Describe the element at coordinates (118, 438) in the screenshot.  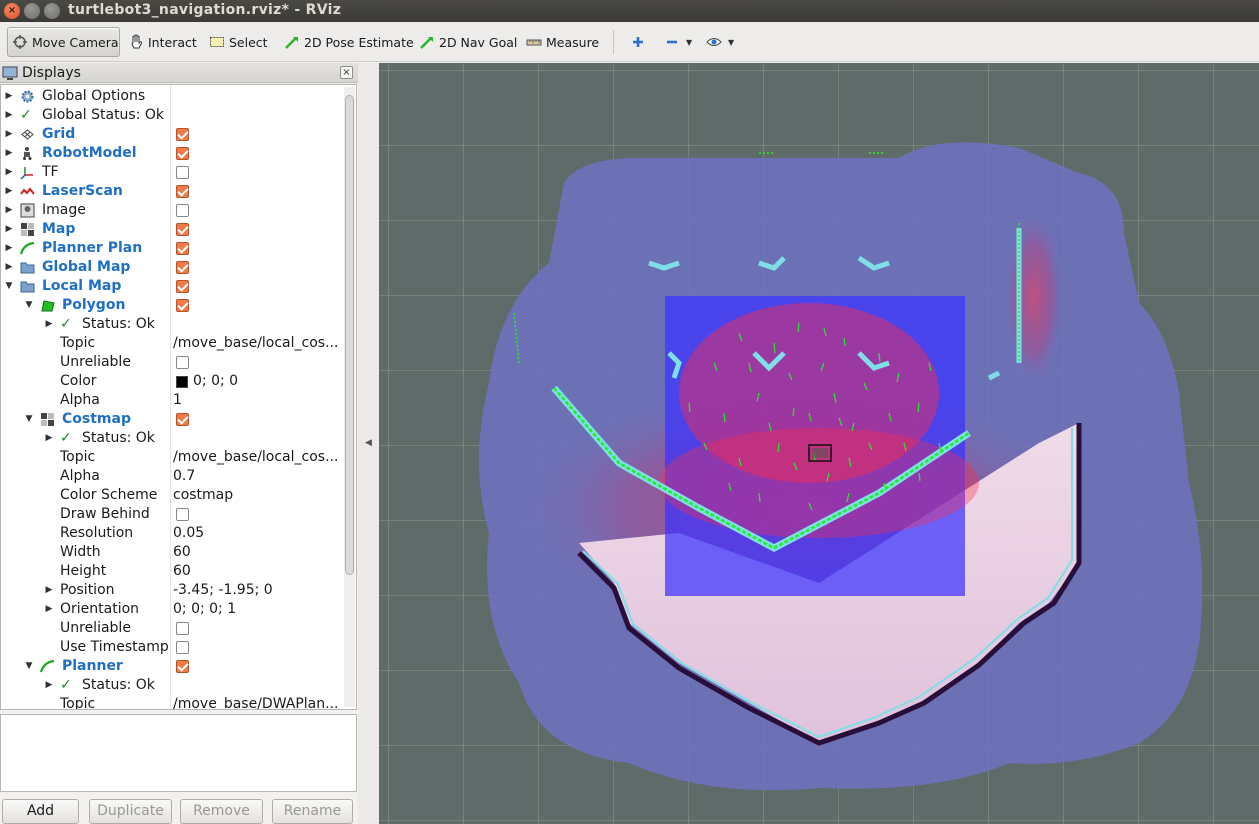
I see `tree-row-label: Status: Ok` at that location.